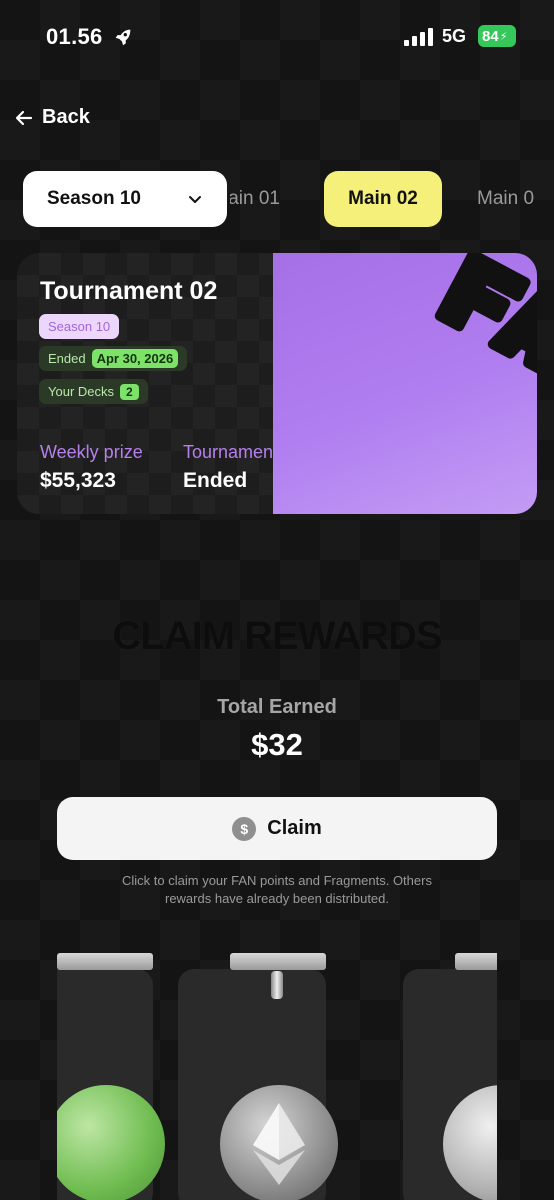 This screenshot has width=554, height=1200. I want to click on decks-count-badge: 2, so click(129, 391).